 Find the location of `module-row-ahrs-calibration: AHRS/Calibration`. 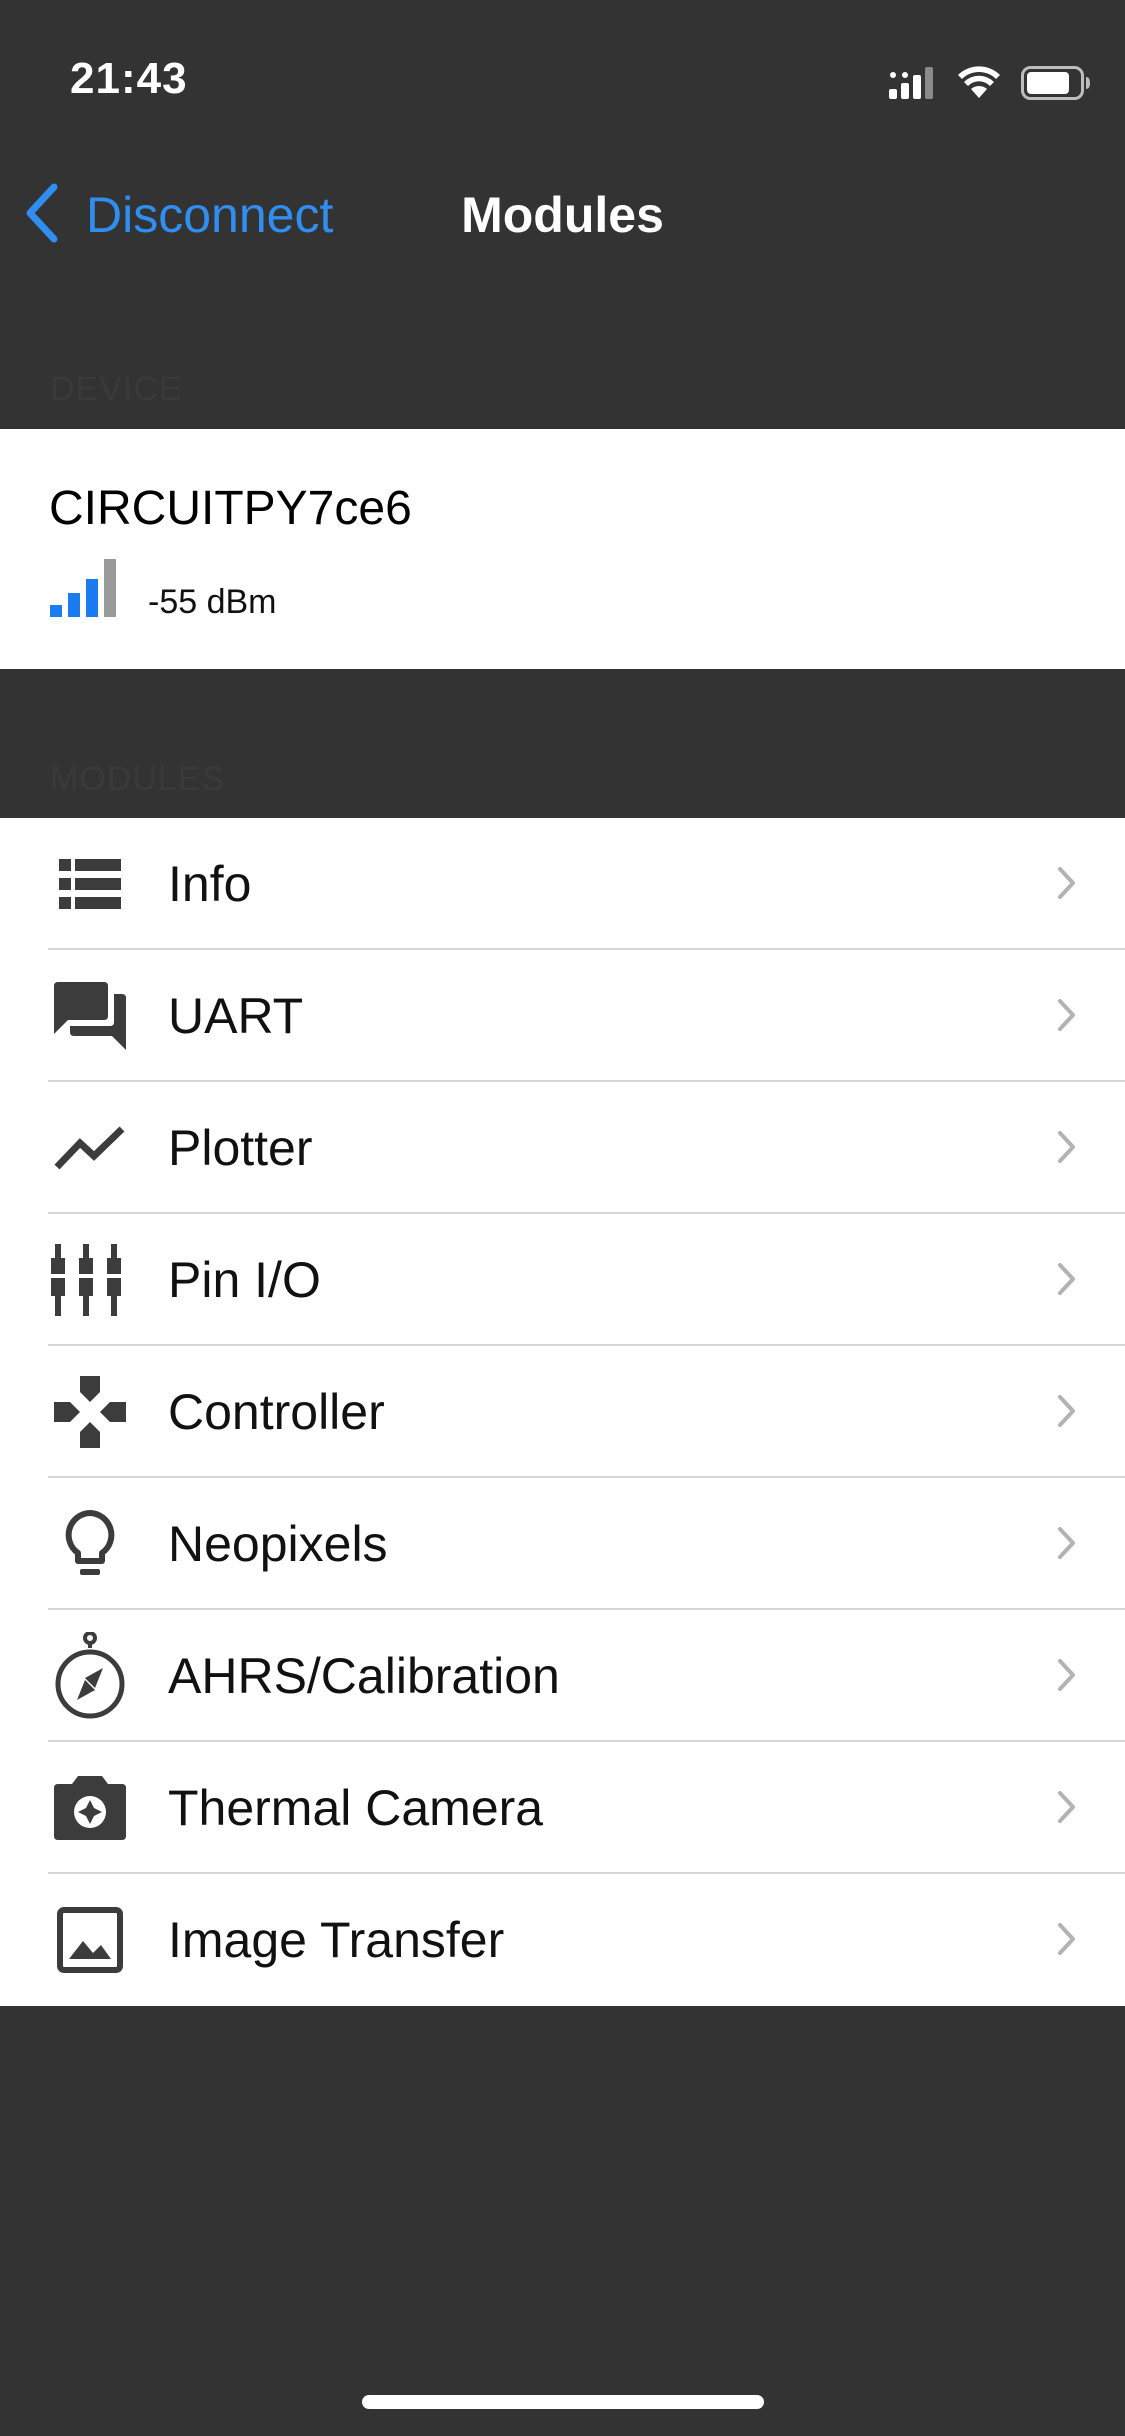

module-row-ahrs-calibration: AHRS/Calibration is located at coordinates (562, 1676).